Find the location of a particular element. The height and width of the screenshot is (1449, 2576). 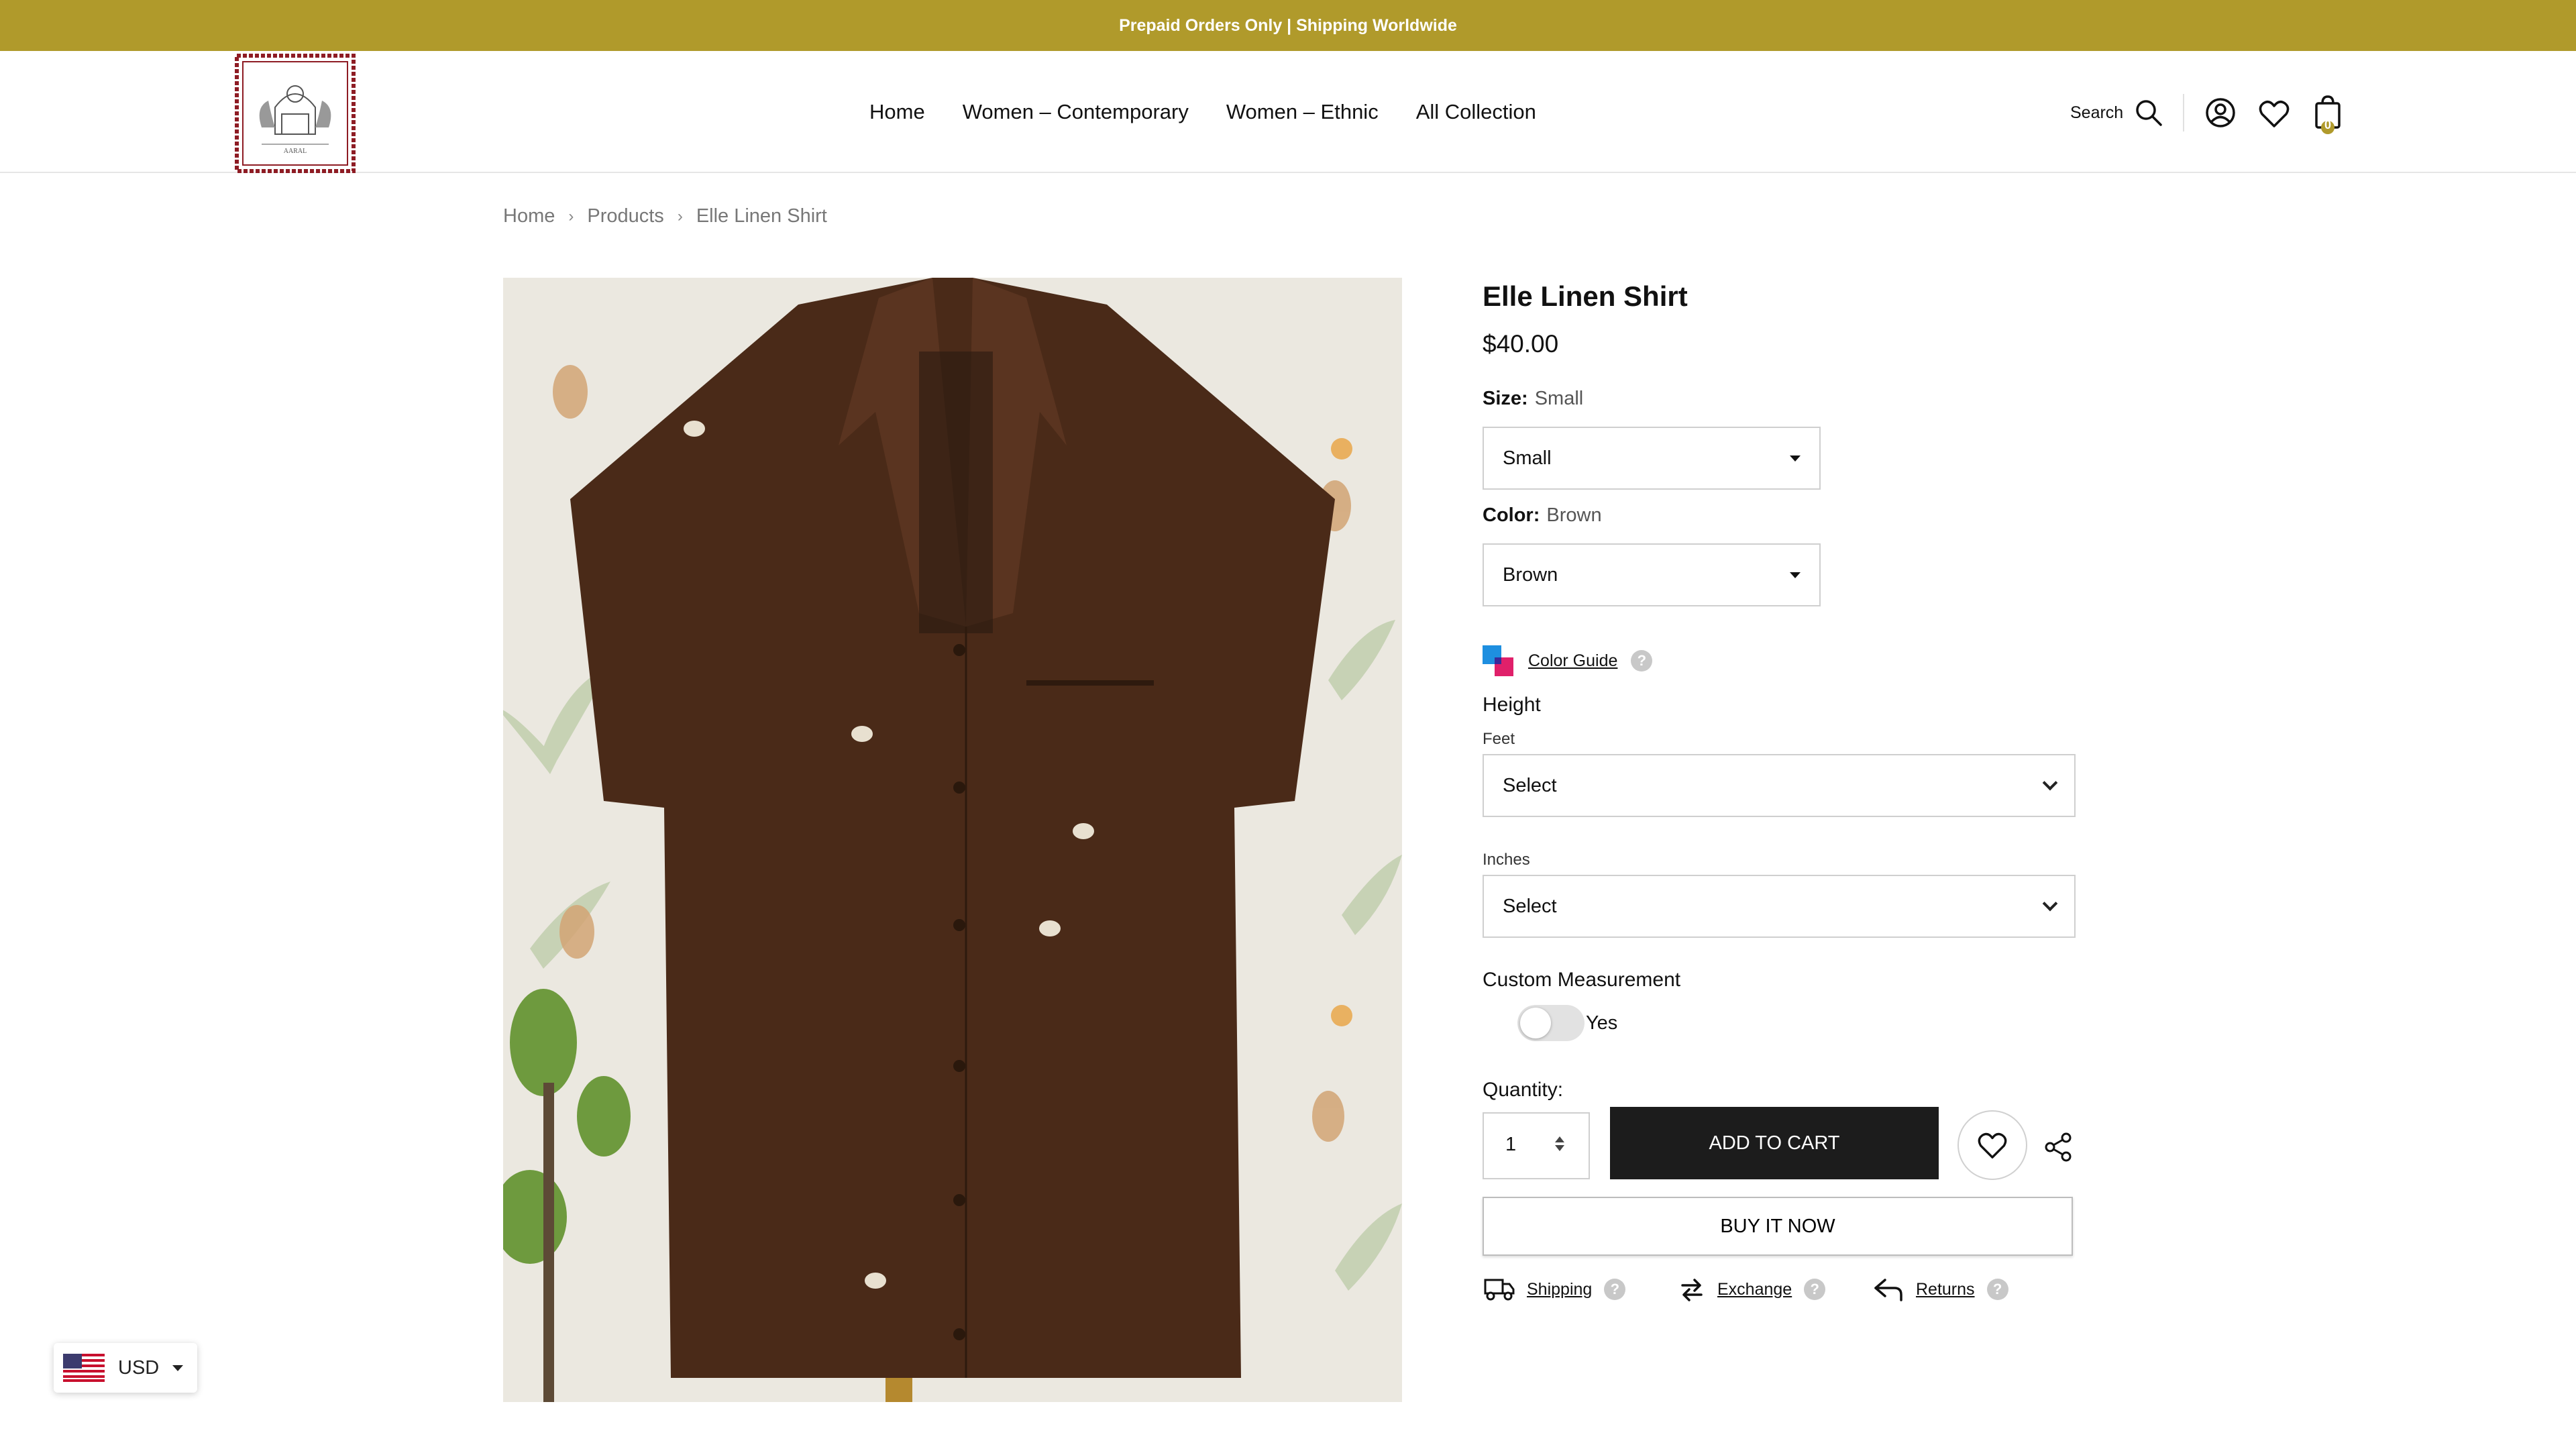

stepper-arrows is located at coordinates (1559, 1148).